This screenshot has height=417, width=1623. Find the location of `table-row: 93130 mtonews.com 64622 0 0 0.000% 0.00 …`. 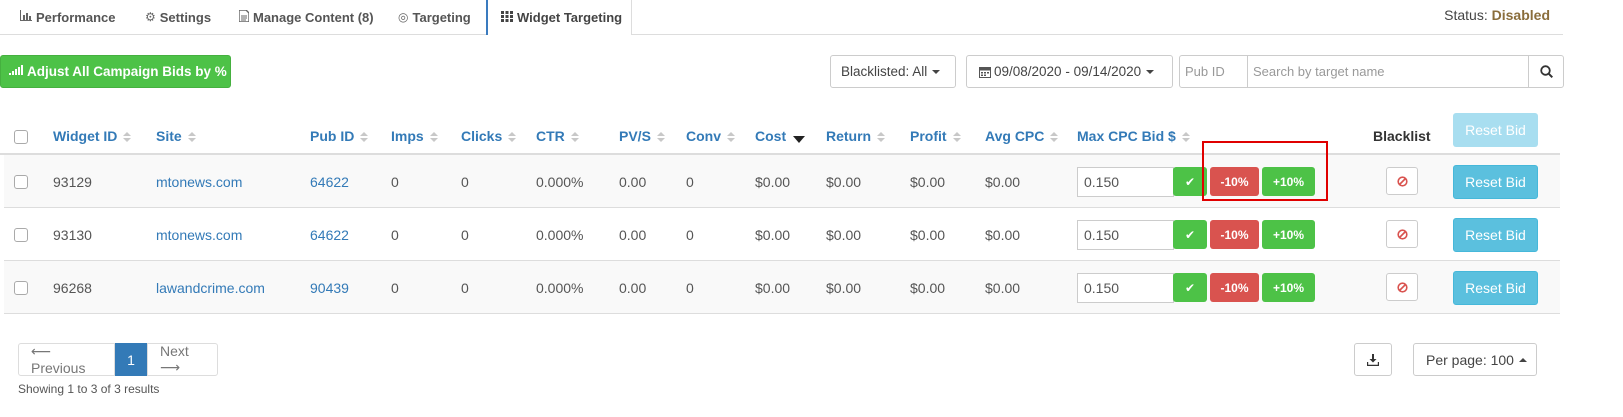

table-row: 93130 mtonews.com 64622 0 0 0.000% 0.00 … is located at coordinates (782, 234).